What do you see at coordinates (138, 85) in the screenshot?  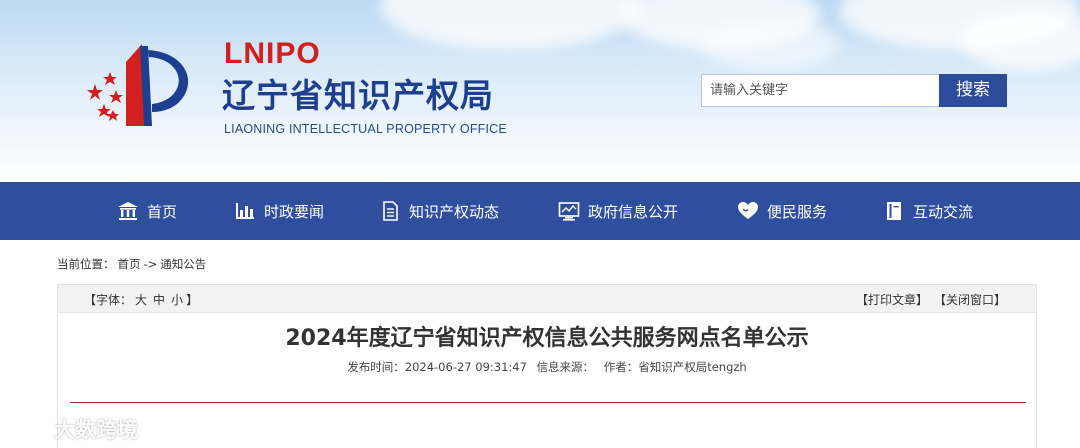 I see `lnipo-logo-icon` at bounding box center [138, 85].